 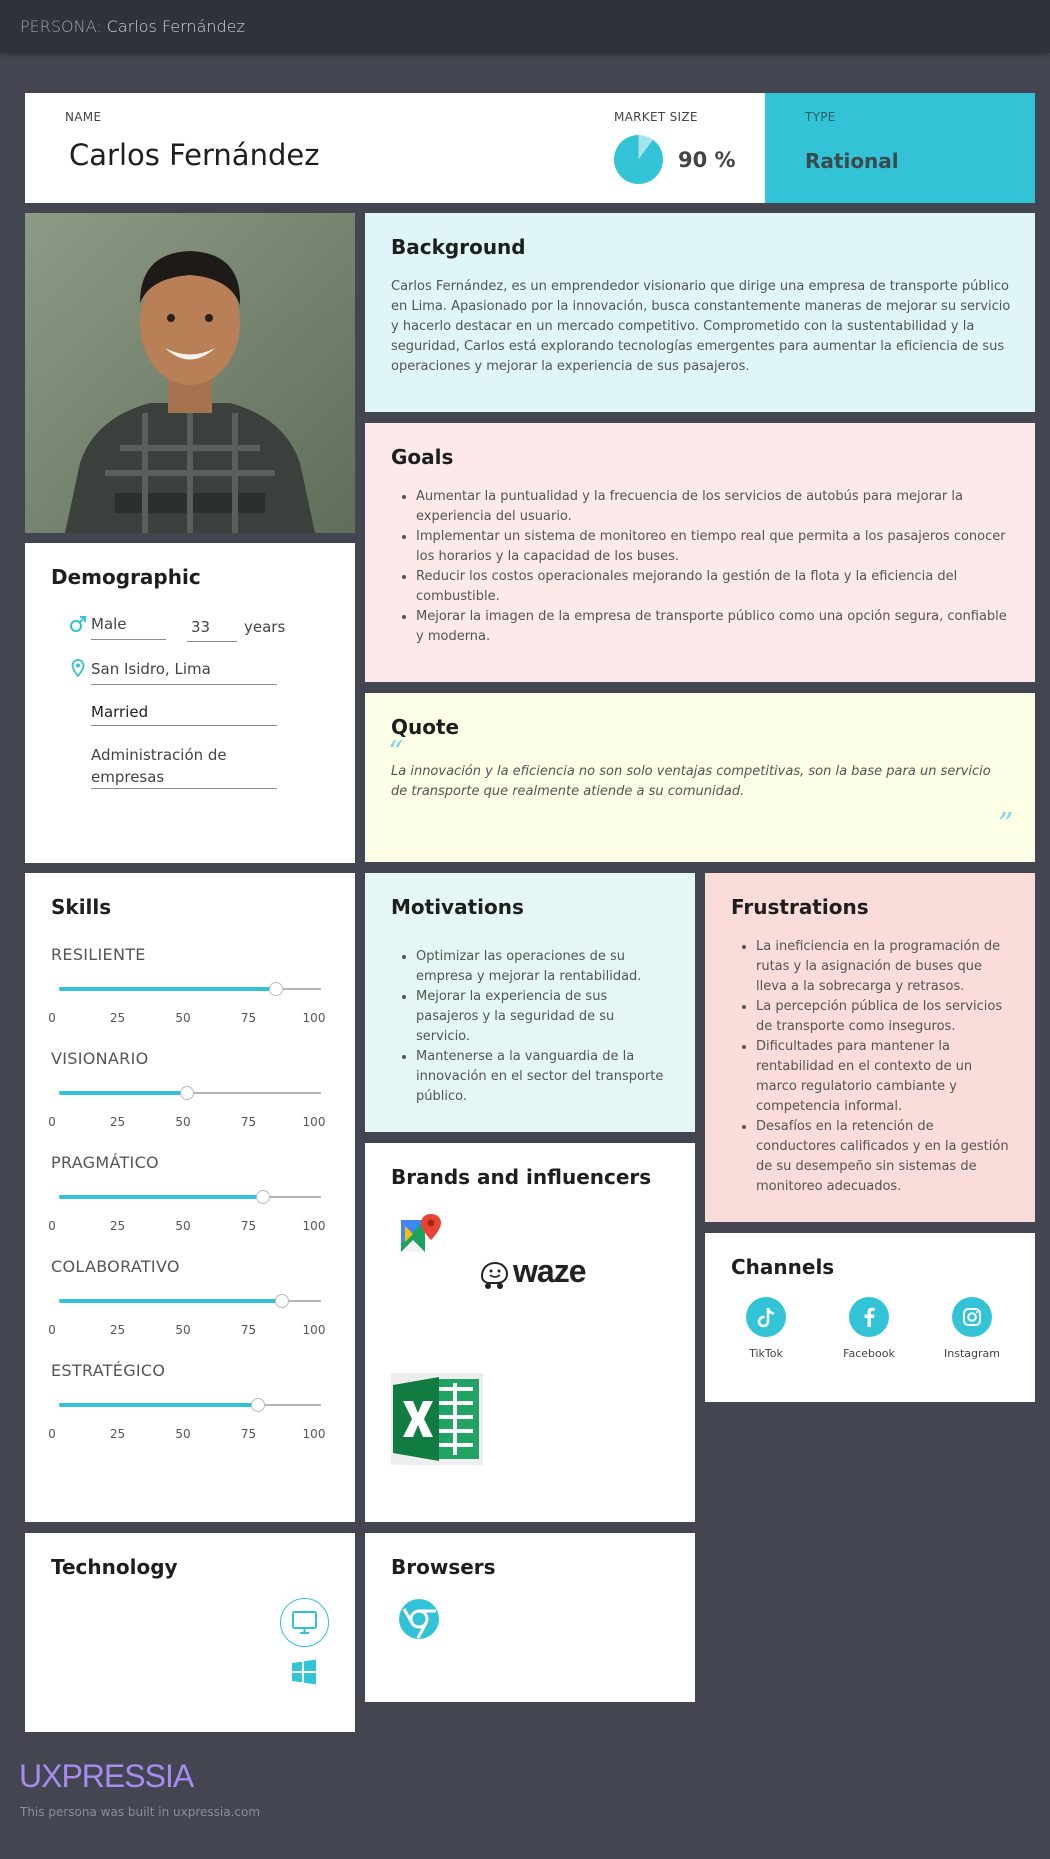 I want to click on market-size-value: 90 %, so click(x=707, y=160).